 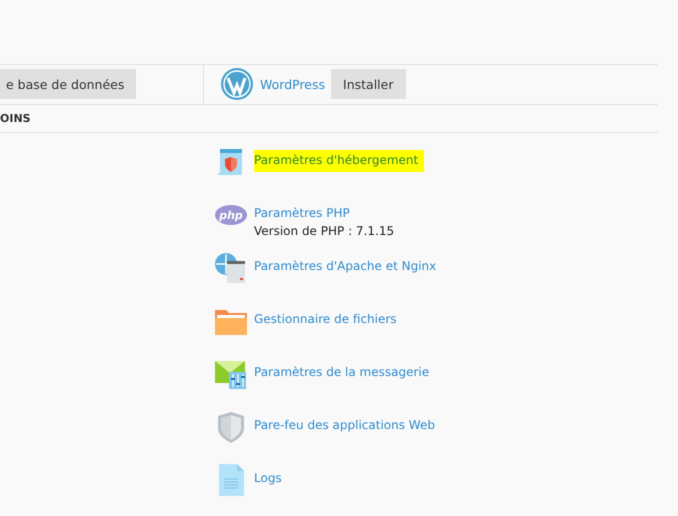 I want to click on globe-server-icon, so click(x=231, y=268).